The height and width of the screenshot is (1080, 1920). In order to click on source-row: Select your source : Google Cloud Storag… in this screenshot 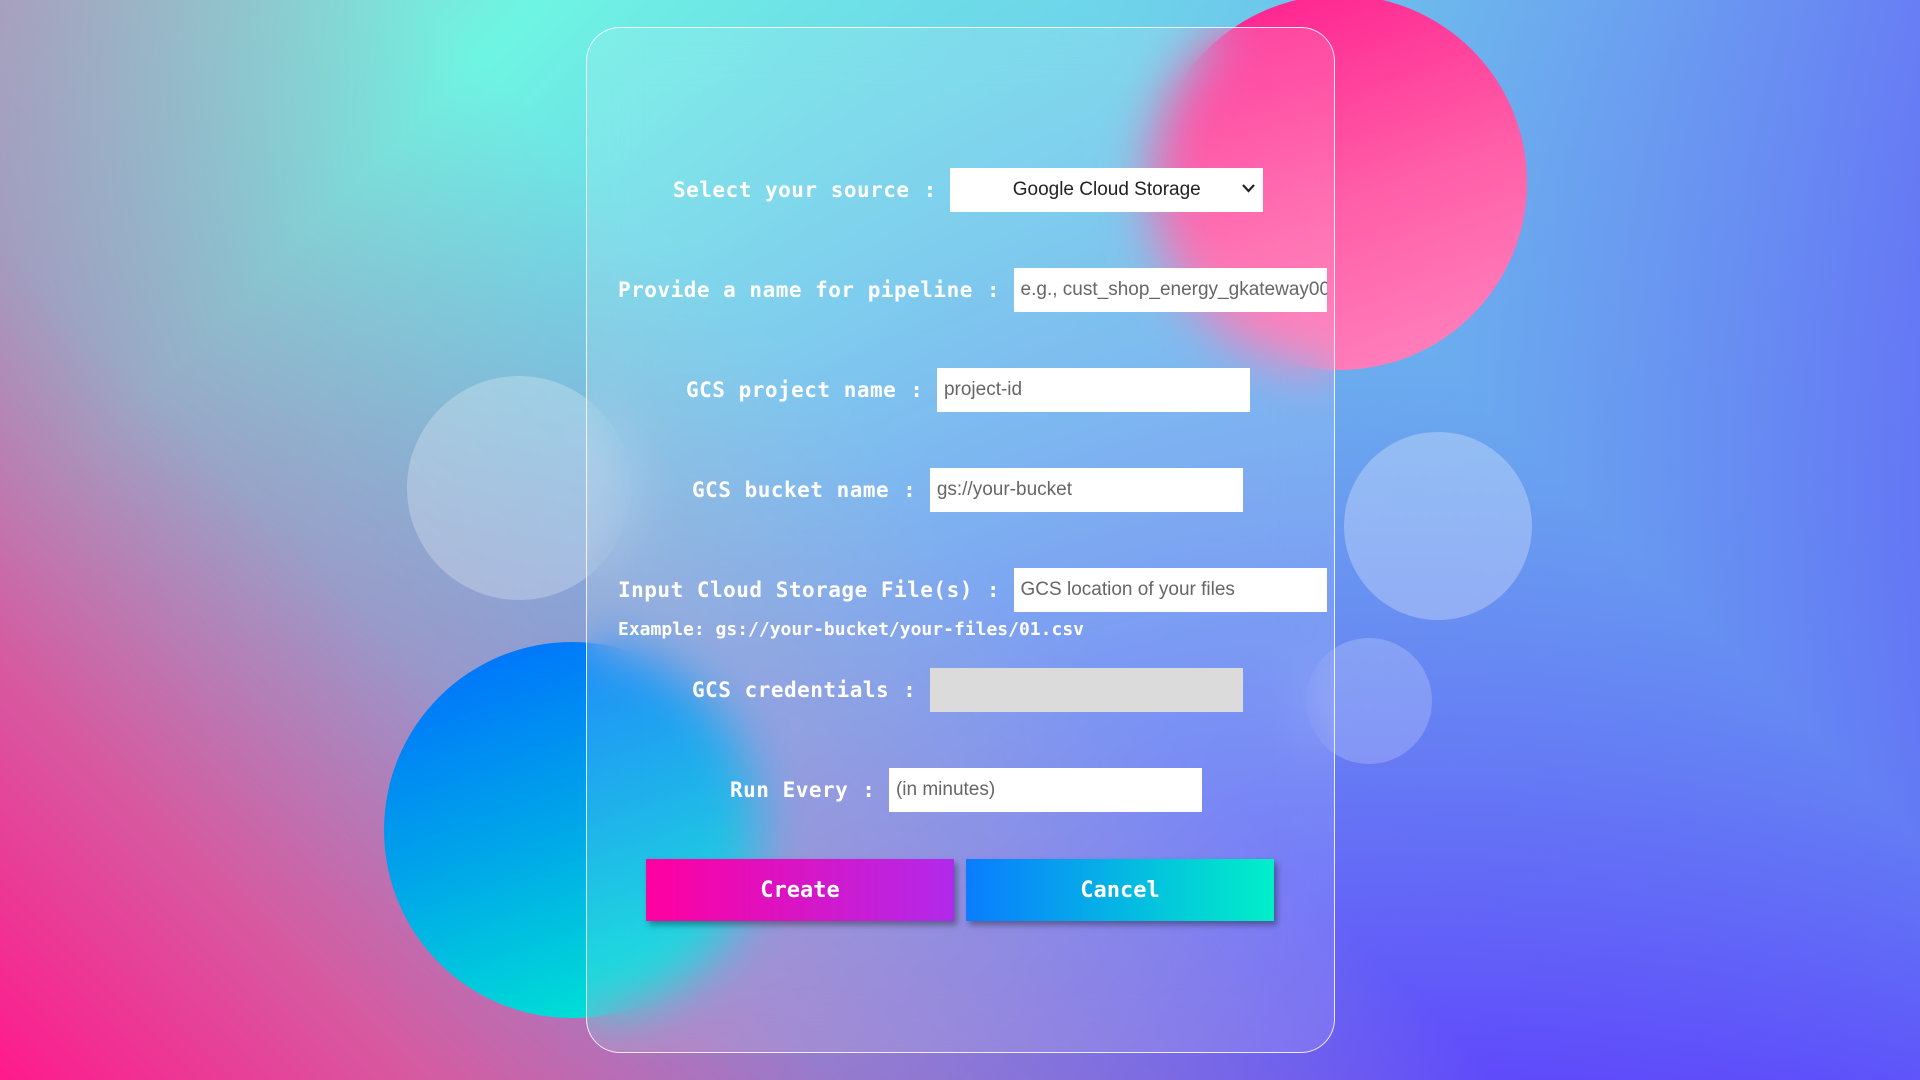, I will do `click(968, 190)`.